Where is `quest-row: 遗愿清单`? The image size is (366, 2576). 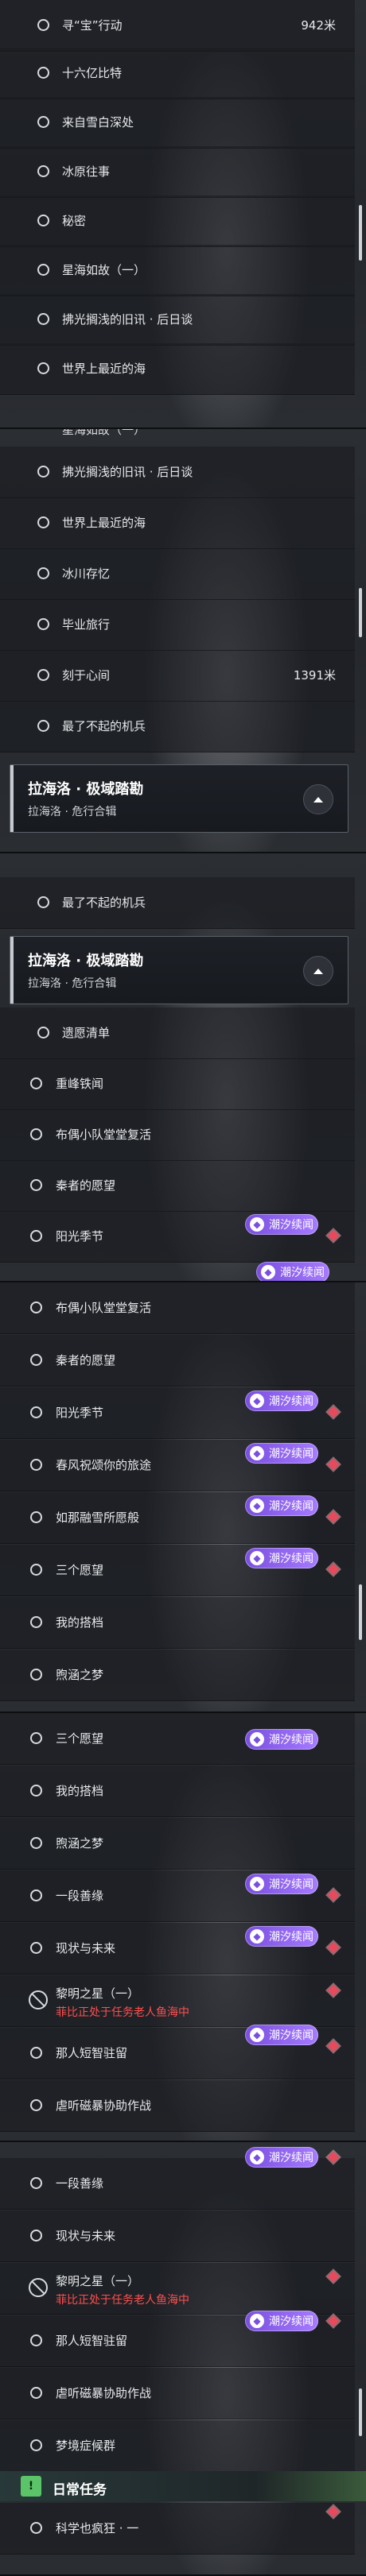 quest-row: 遗愿清单 is located at coordinates (177, 1033).